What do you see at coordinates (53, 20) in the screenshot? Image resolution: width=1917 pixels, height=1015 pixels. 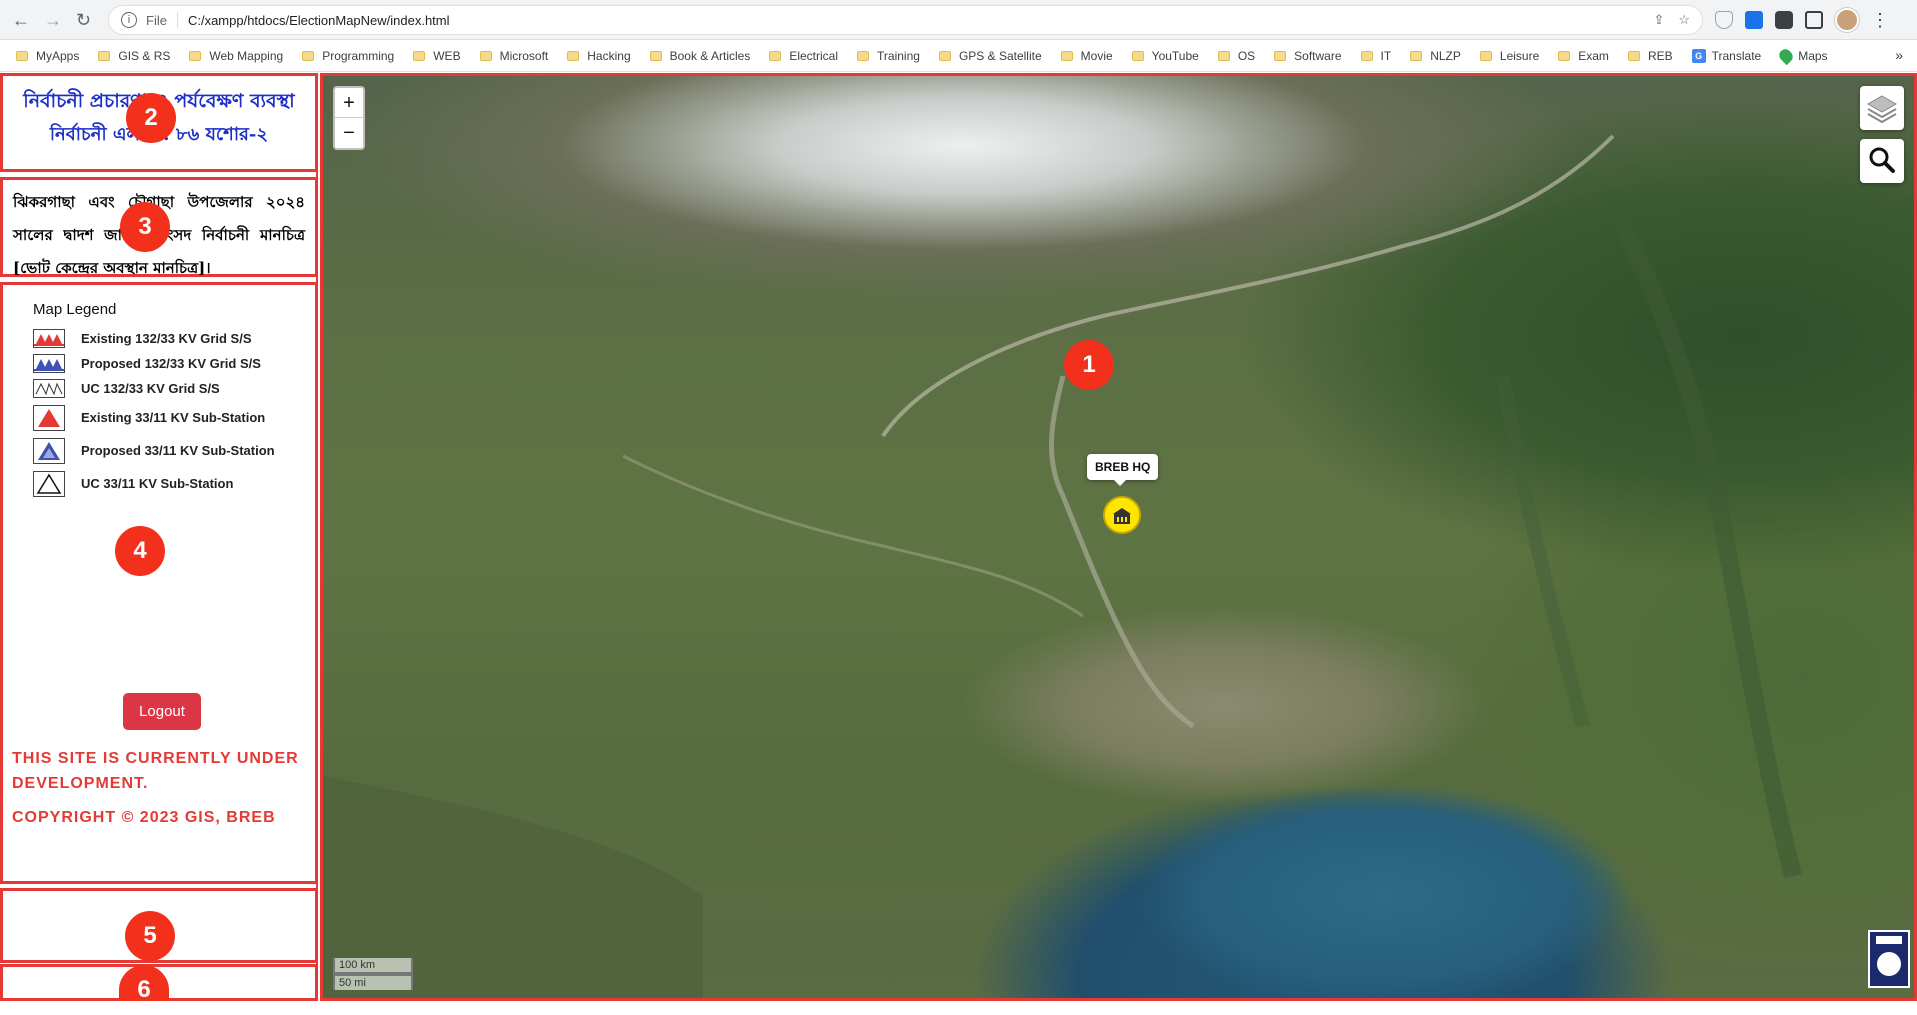 I see `forward-button: →` at bounding box center [53, 20].